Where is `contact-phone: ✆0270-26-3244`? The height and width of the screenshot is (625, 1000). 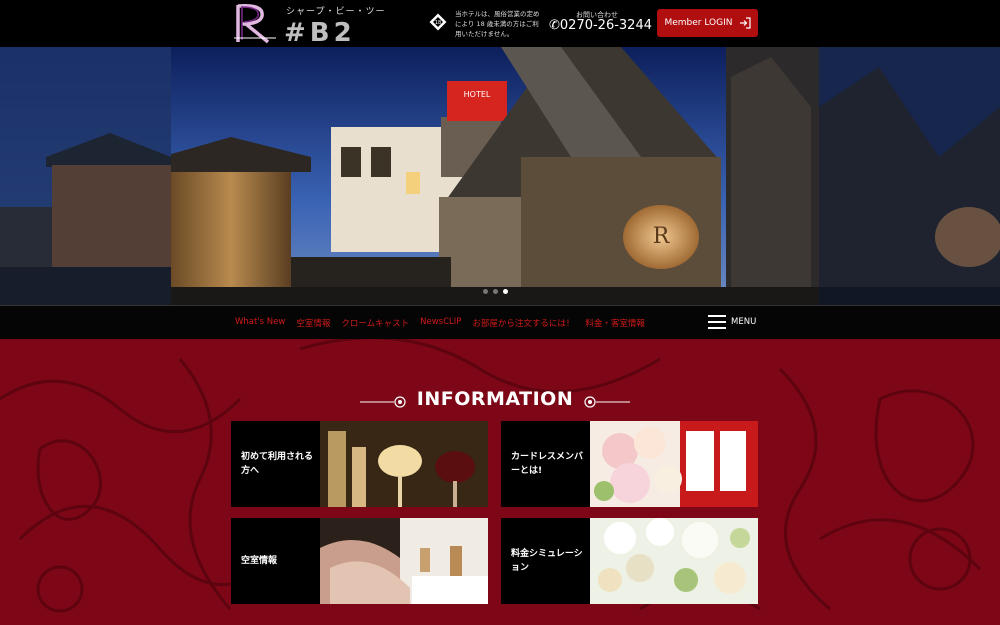 contact-phone: ✆0270-26-3244 is located at coordinates (600, 25).